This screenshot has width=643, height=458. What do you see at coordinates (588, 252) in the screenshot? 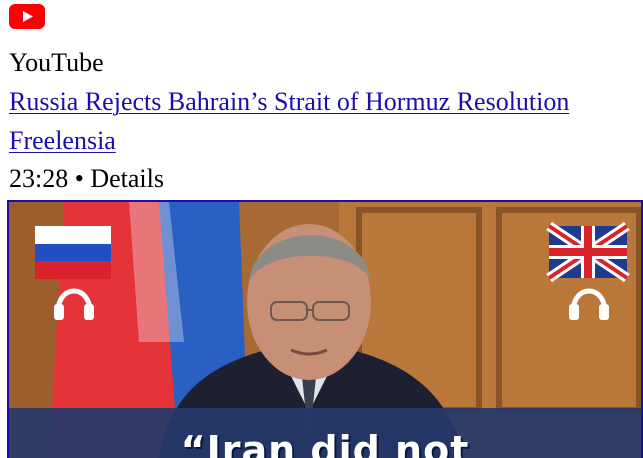
I see `uk-flag-icon` at bounding box center [588, 252].